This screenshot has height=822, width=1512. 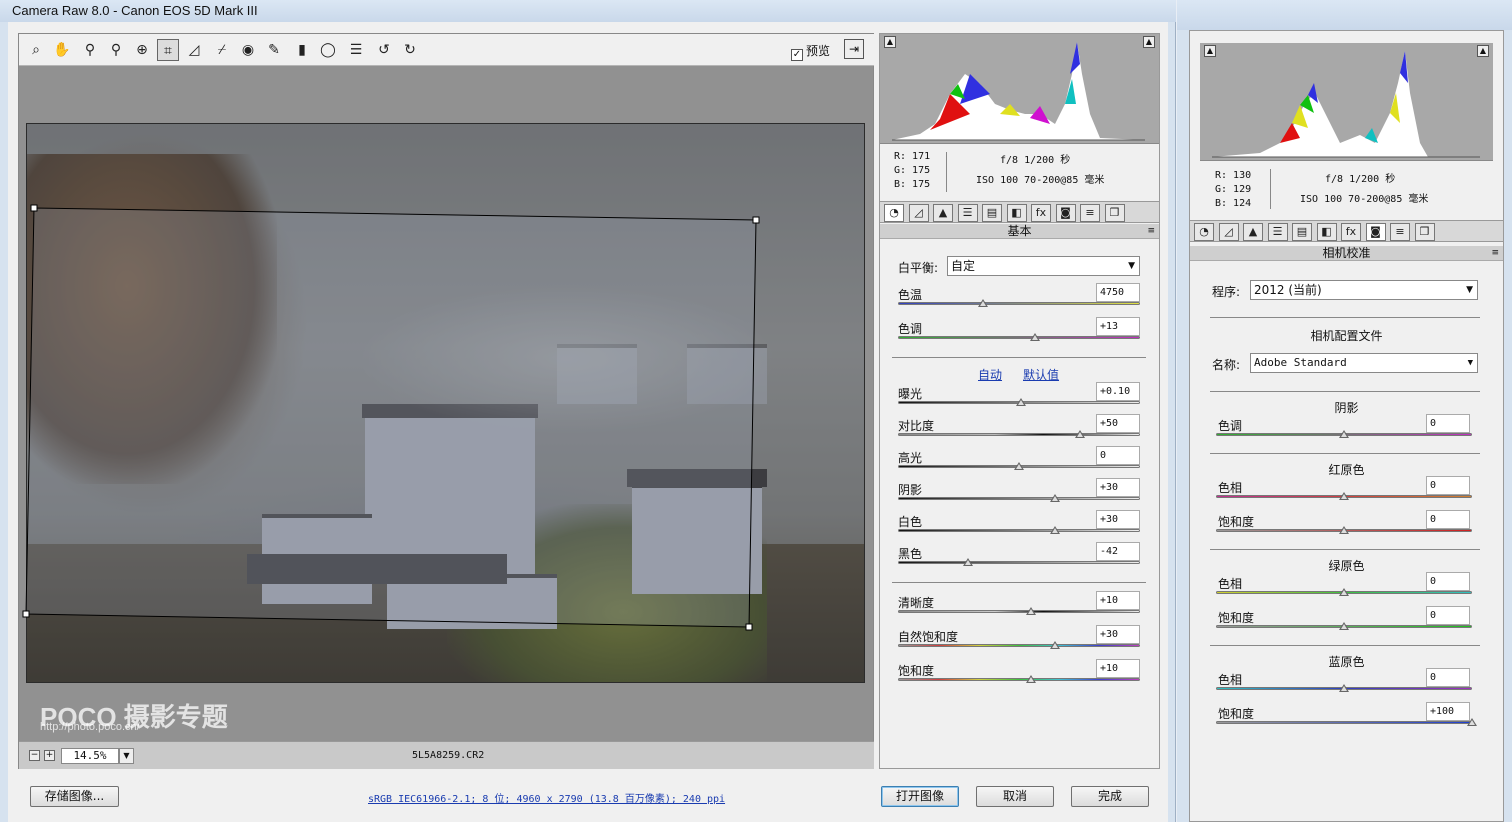 I want to click on targeted-adjustment-tool-icon: ⊕, so click(x=142, y=50).